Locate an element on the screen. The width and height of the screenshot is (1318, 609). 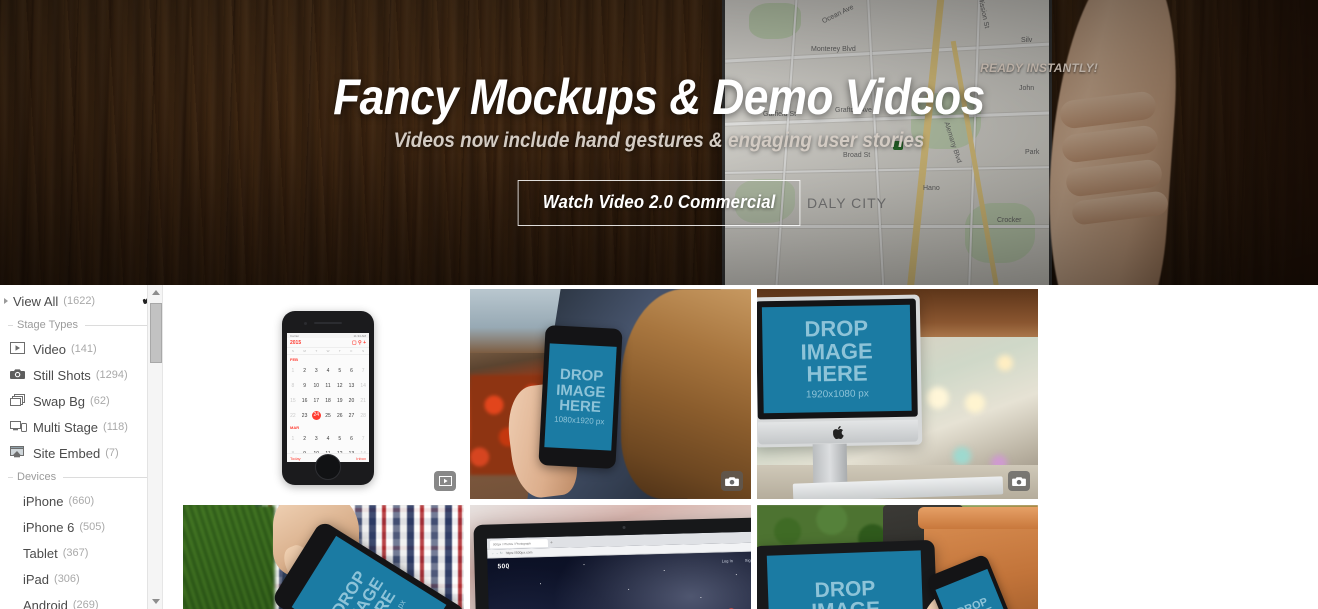
video-icon is located at coordinates (18, 349).